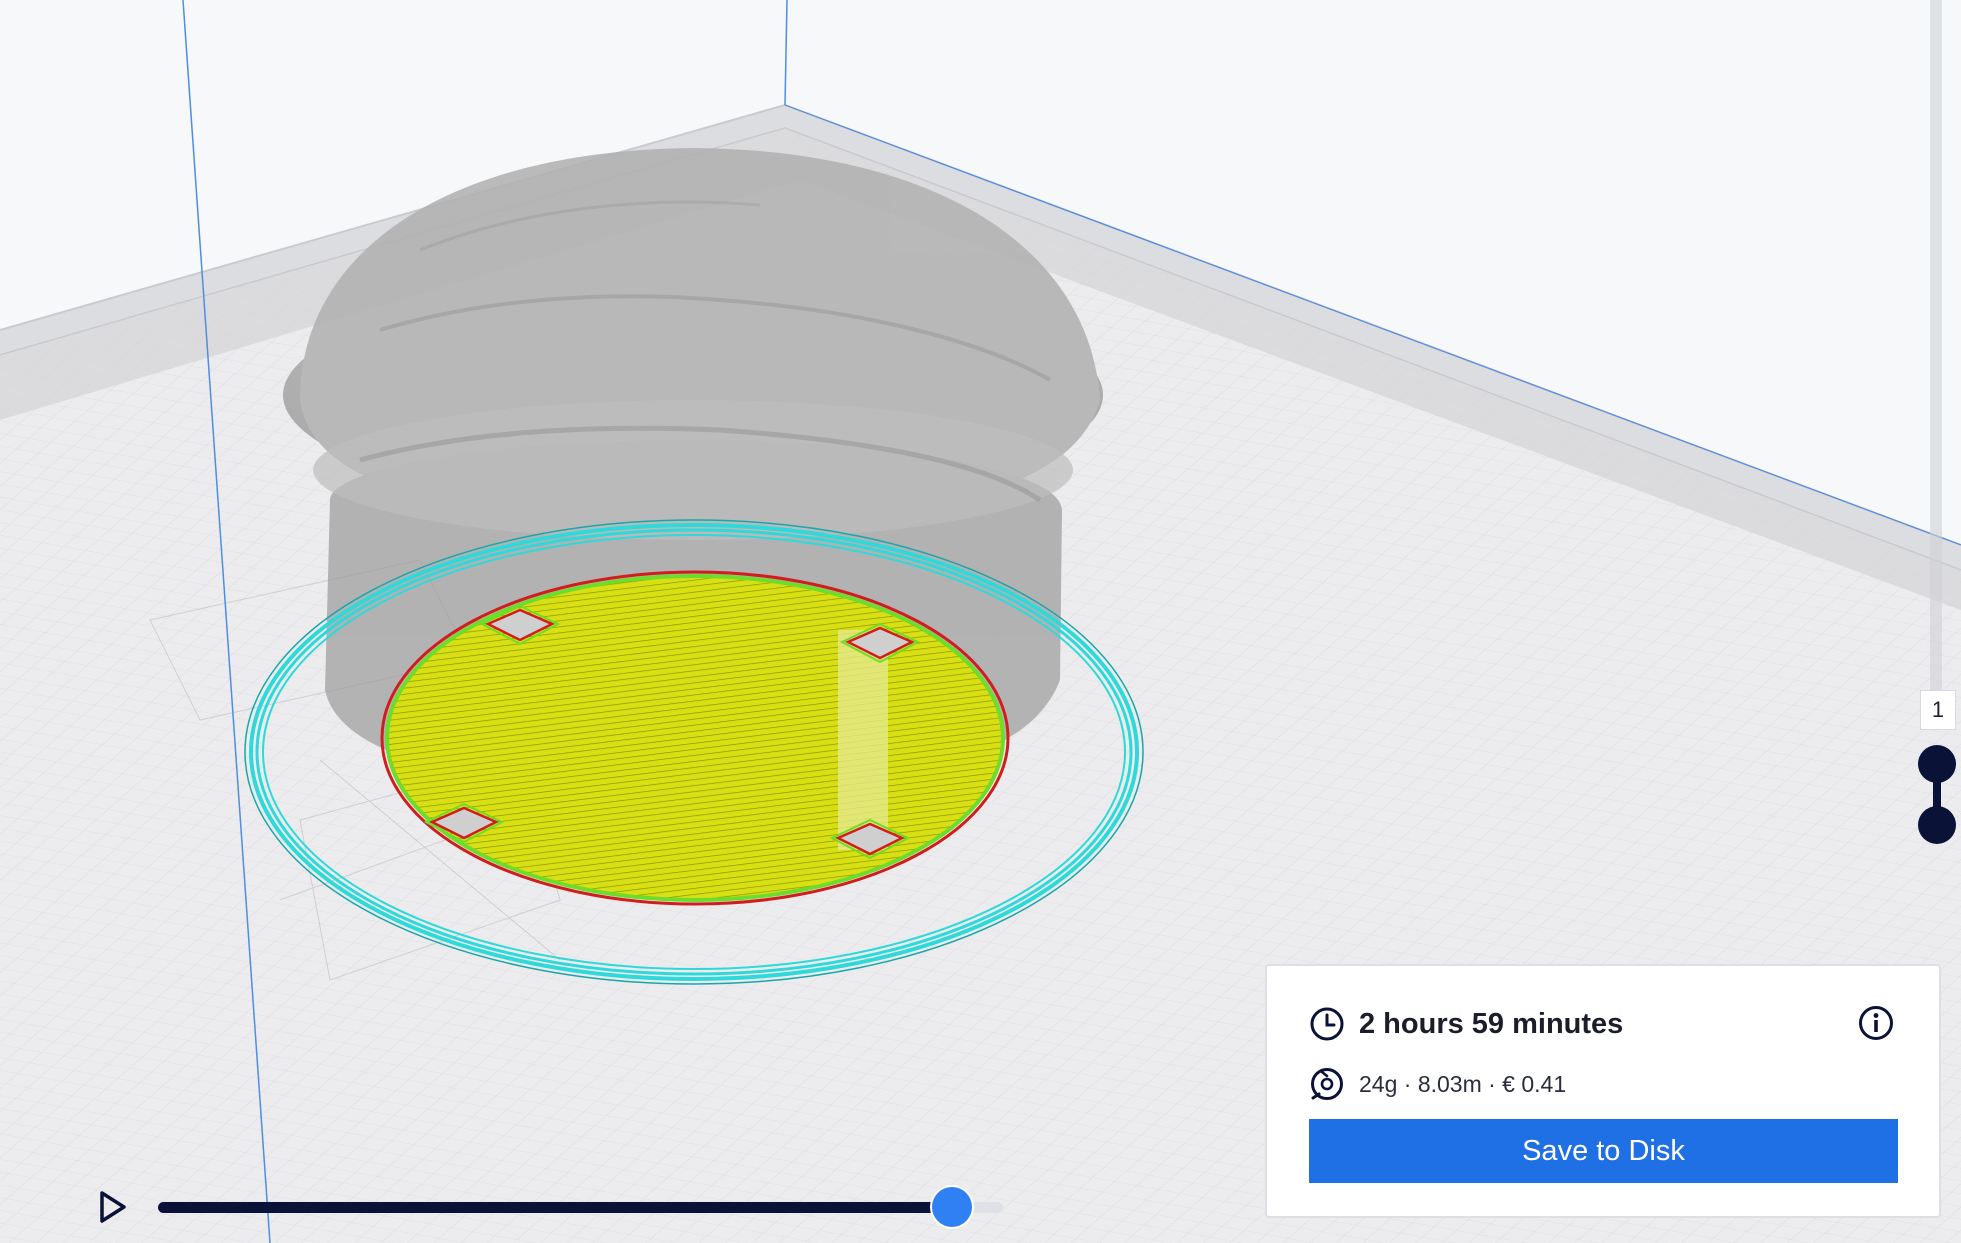  Describe the element at coordinates (1463, 1083) in the screenshot. I see `material-summary: 24g · 8.03m · € 0.41` at that location.